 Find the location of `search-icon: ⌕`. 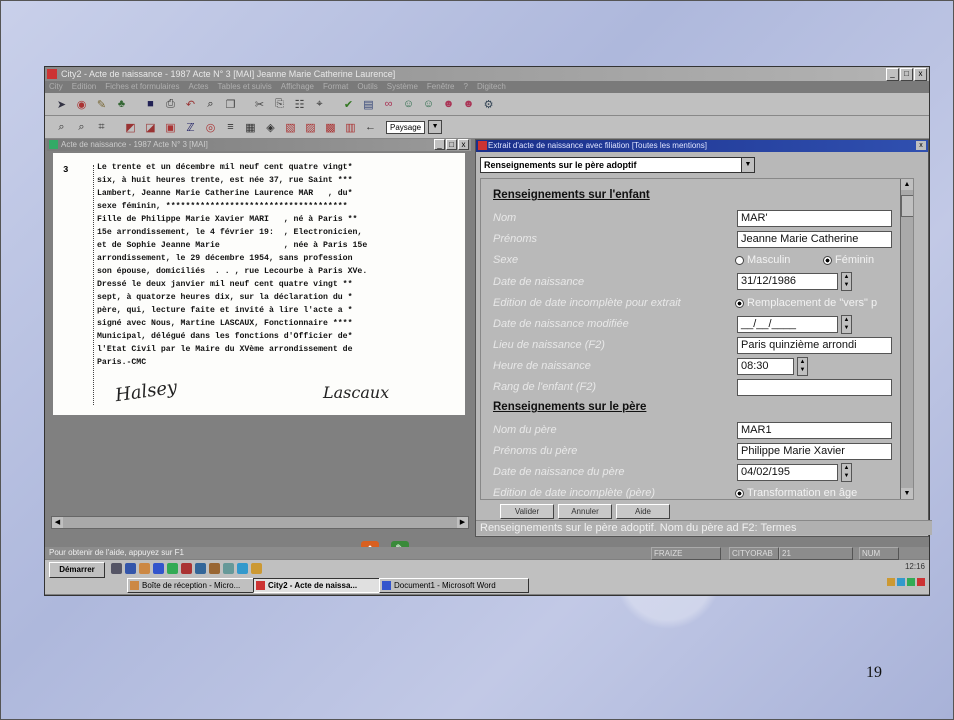

search-icon: ⌕ is located at coordinates (61, 127).